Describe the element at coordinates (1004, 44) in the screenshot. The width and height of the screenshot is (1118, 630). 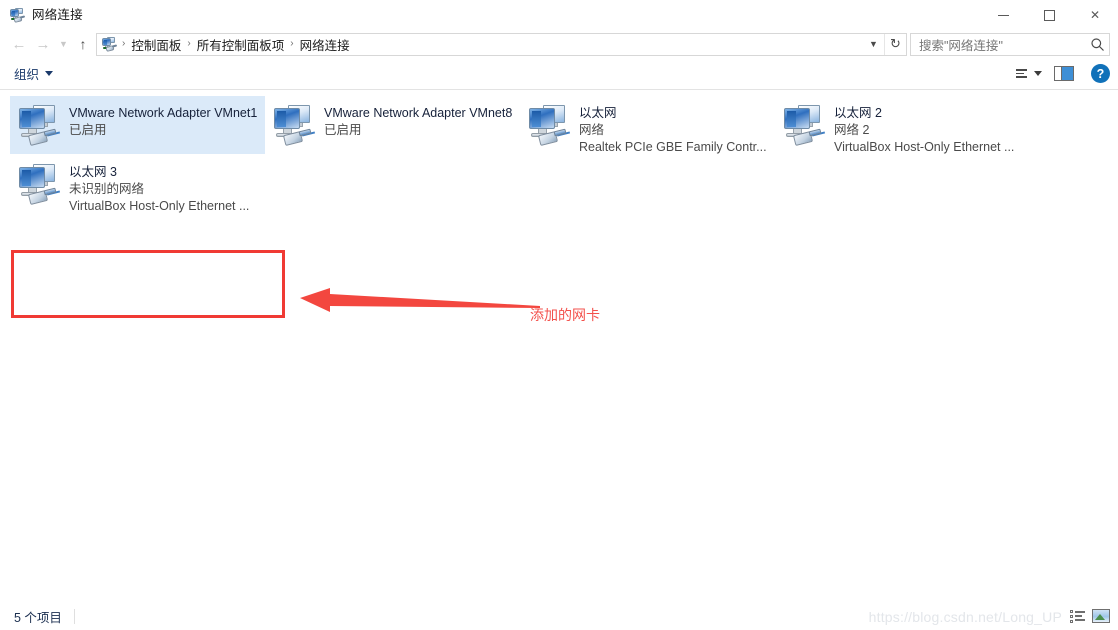
I see `search-input: 搜索"网络连接"` at that location.